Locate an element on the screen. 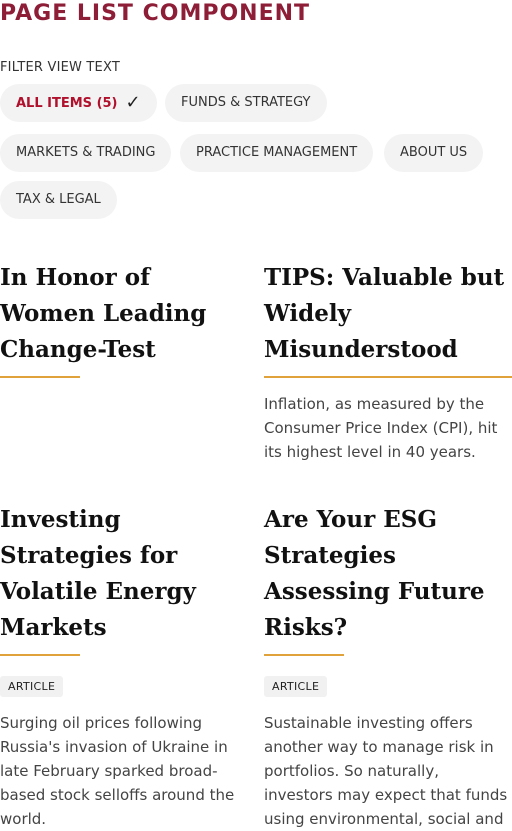 Image resolution: width=512 pixels, height=831 pixels. filter-chip-markets-trading: MARKETS & TRADING is located at coordinates (86, 153).